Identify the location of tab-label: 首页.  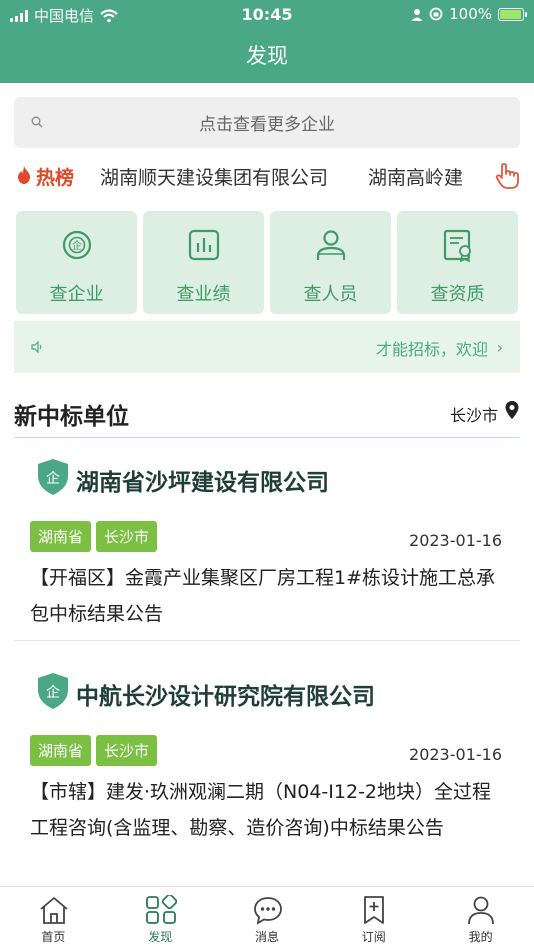
(53, 937).